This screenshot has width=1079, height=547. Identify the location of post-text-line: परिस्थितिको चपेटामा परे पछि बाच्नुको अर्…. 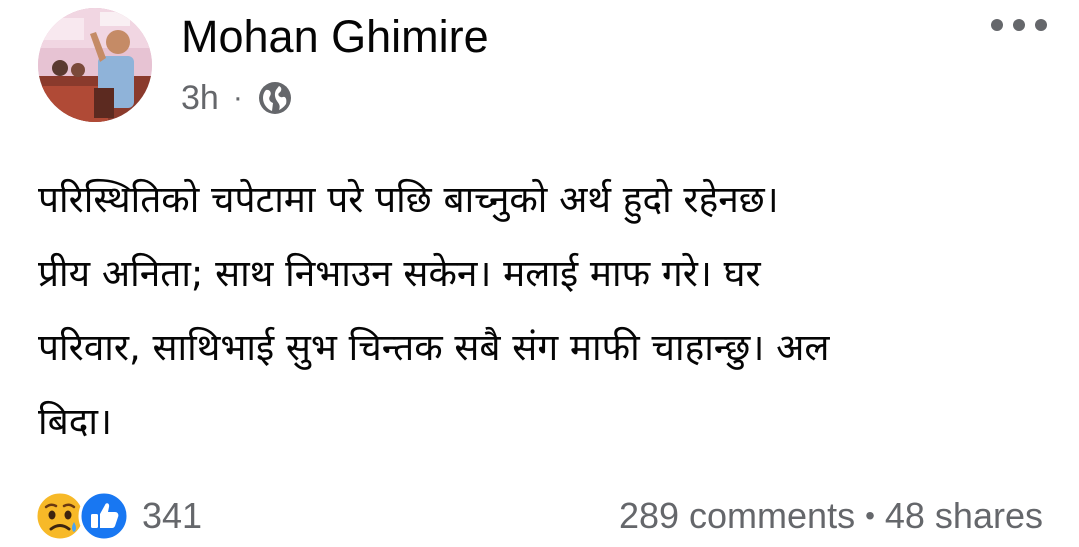
(408, 199).